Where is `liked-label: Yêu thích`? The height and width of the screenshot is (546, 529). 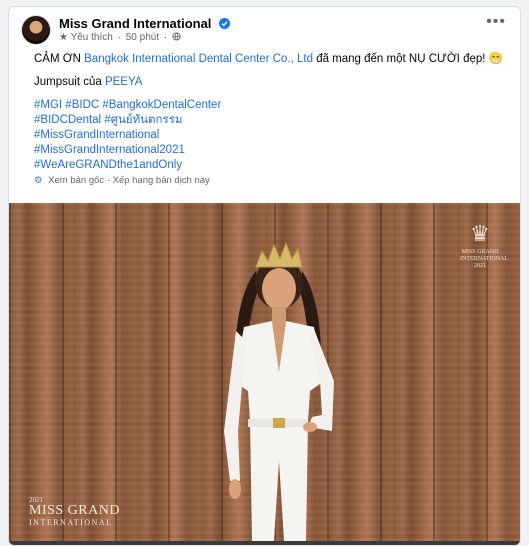 liked-label: Yêu thích is located at coordinates (91, 37).